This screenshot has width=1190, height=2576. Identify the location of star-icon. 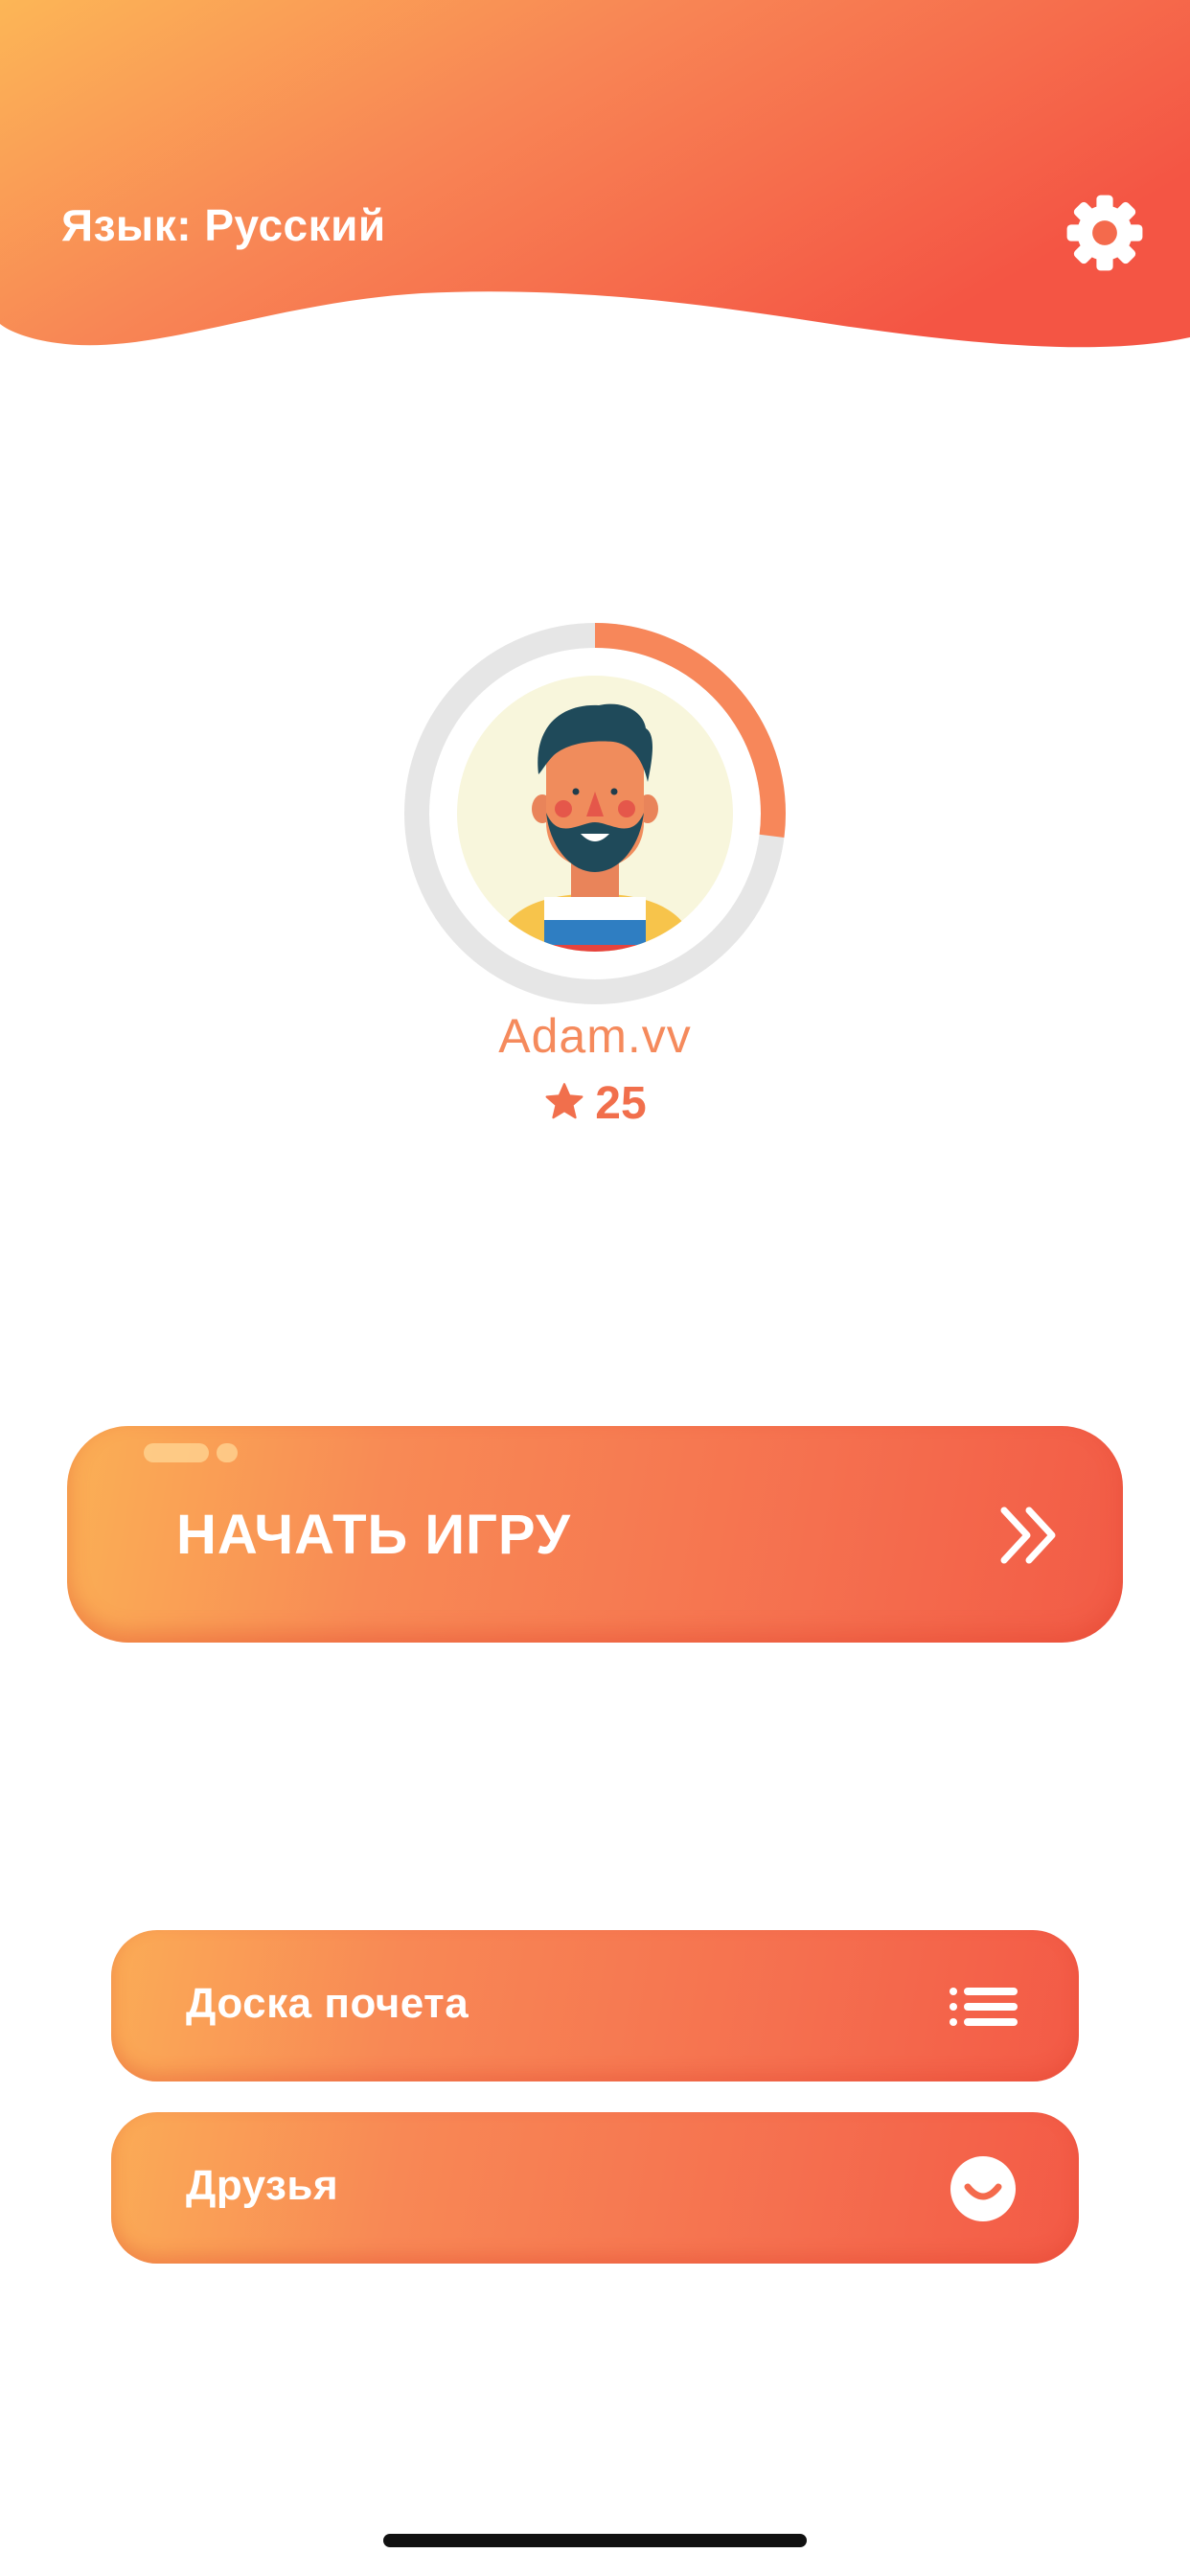
(564, 1101).